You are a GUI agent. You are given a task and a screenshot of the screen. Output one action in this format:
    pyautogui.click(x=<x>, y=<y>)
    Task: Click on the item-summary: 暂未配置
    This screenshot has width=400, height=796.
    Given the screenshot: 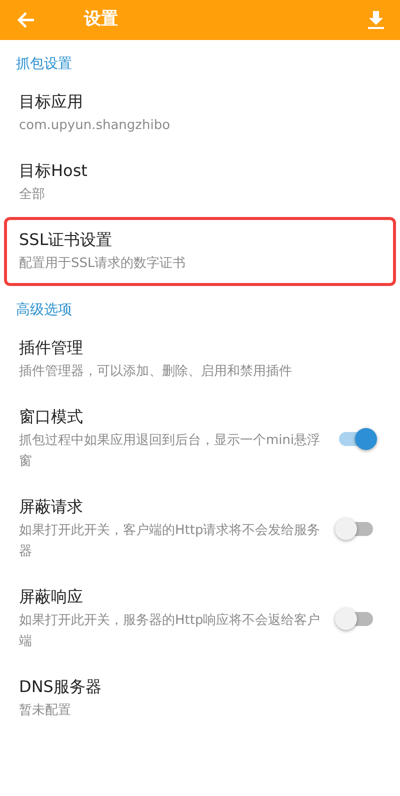 What is the action you would take?
    pyautogui.click(x=45, y=711)
    